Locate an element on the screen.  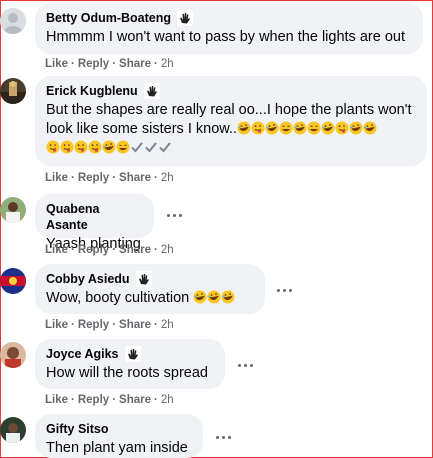
comment-bubble: Gifty Sitso Then plant yam inside is located at coordinates (119, 436).